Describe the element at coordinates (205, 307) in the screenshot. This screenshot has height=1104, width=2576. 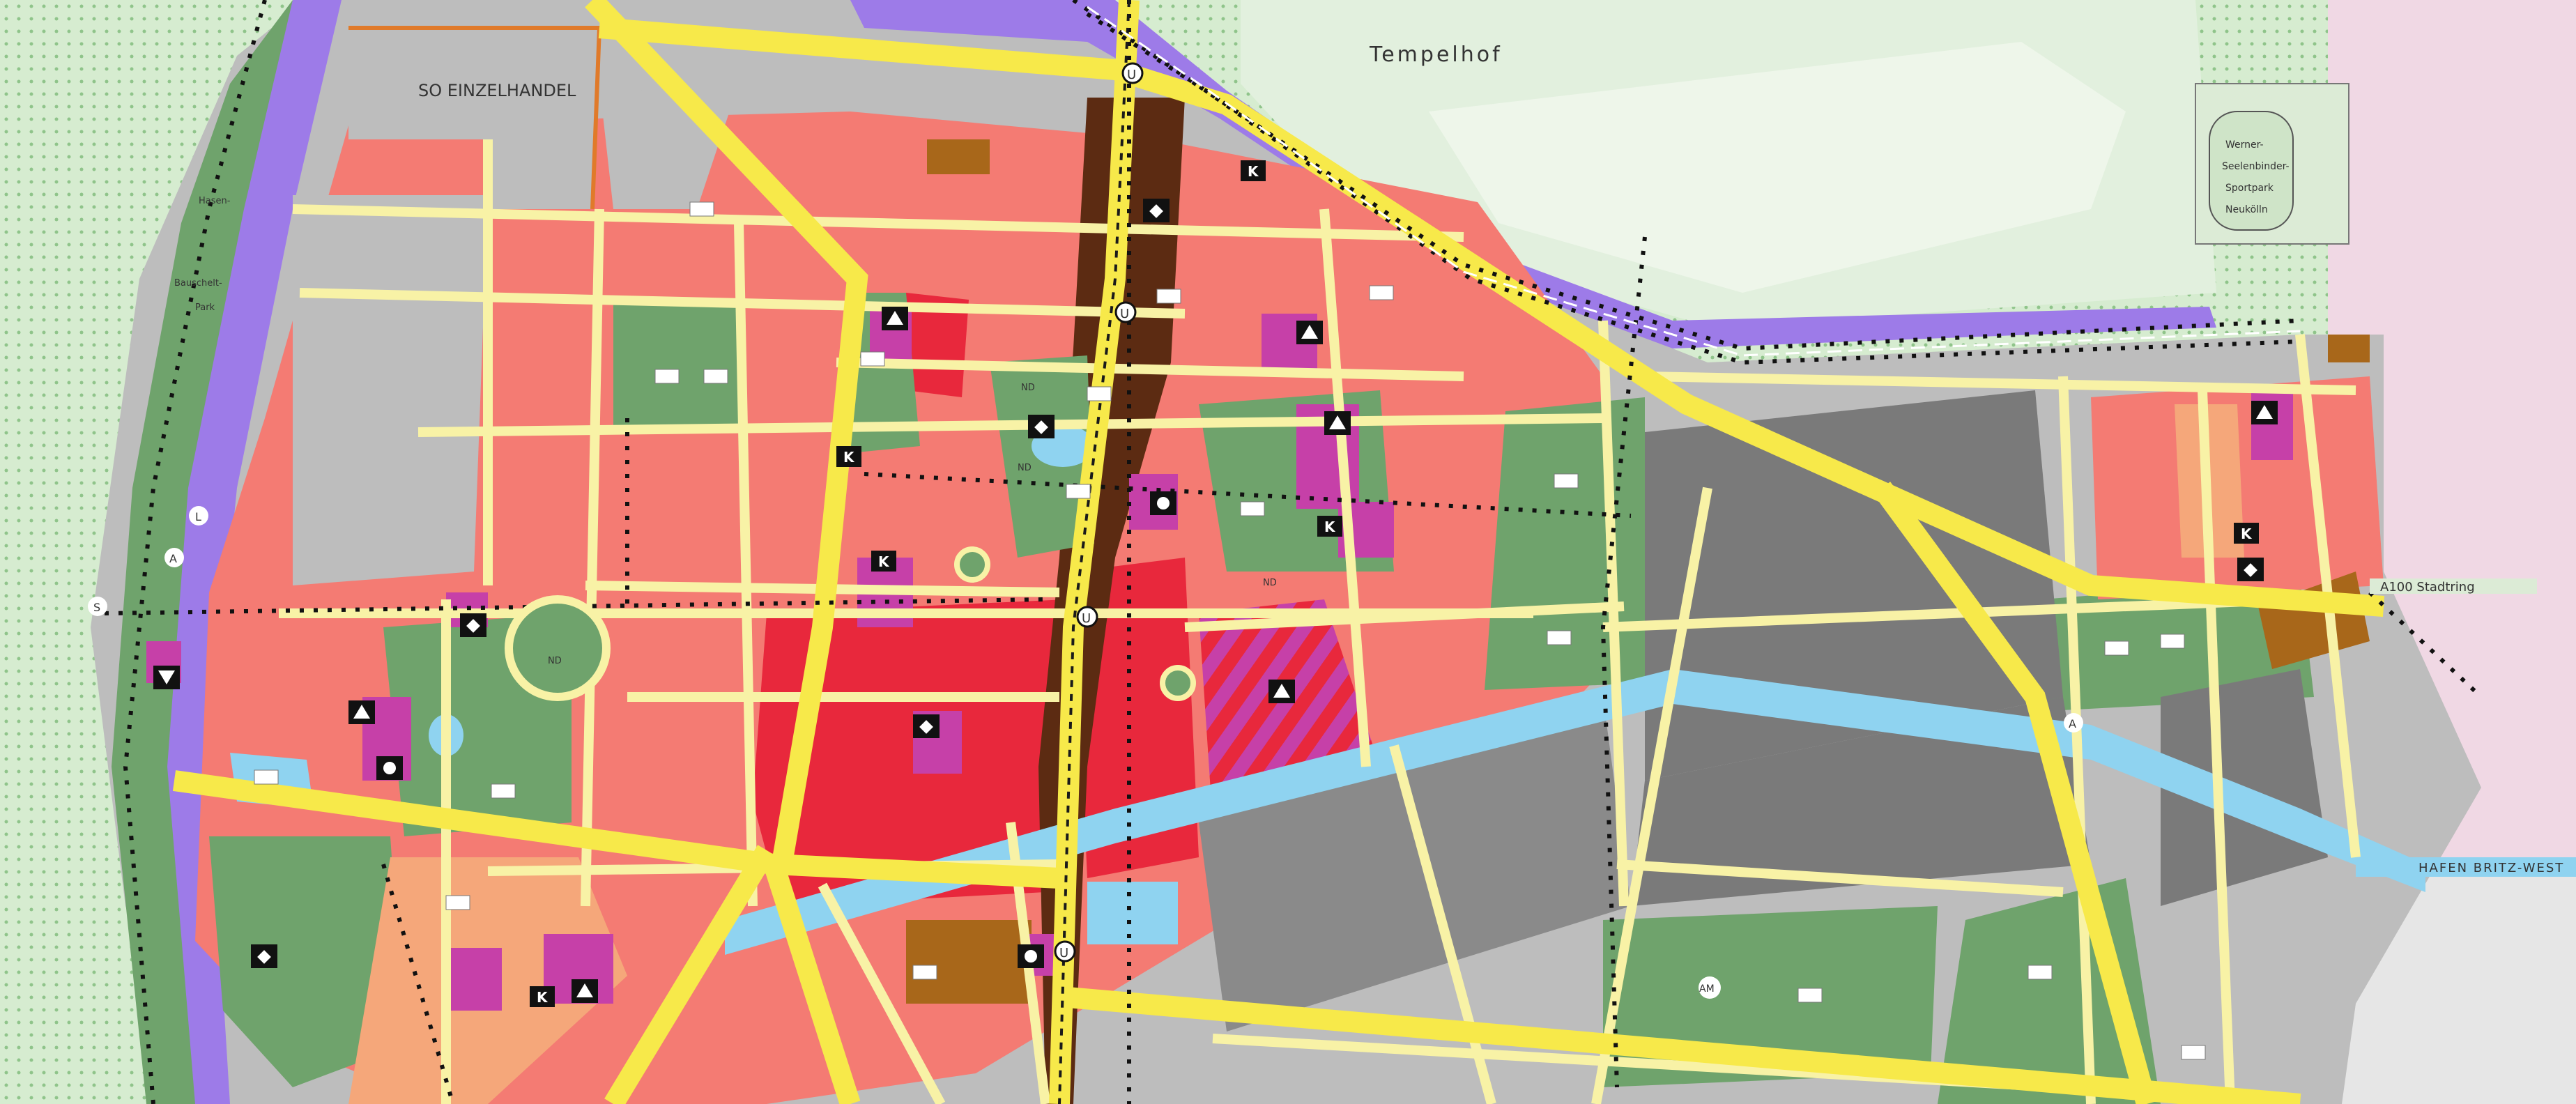
I see `svg-text: Park` at that location.